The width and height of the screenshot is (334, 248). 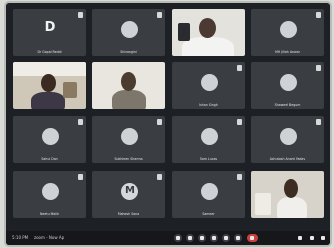 What do you see at coordinates (49, 237) in the screenshot?
I see `meeting-code: zoom - Now Ap` at bounding box center [49, 237].